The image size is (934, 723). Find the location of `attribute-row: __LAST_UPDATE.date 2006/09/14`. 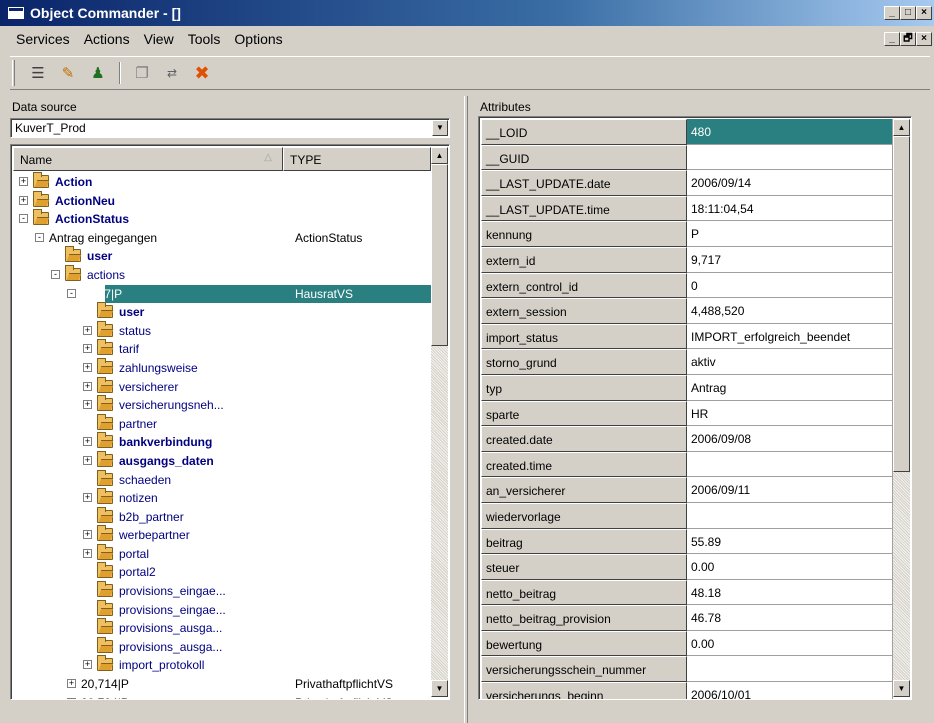

attribute-row: __LAST_UPDATE.date 2006/09/14 is located at coordinates (687, 183).